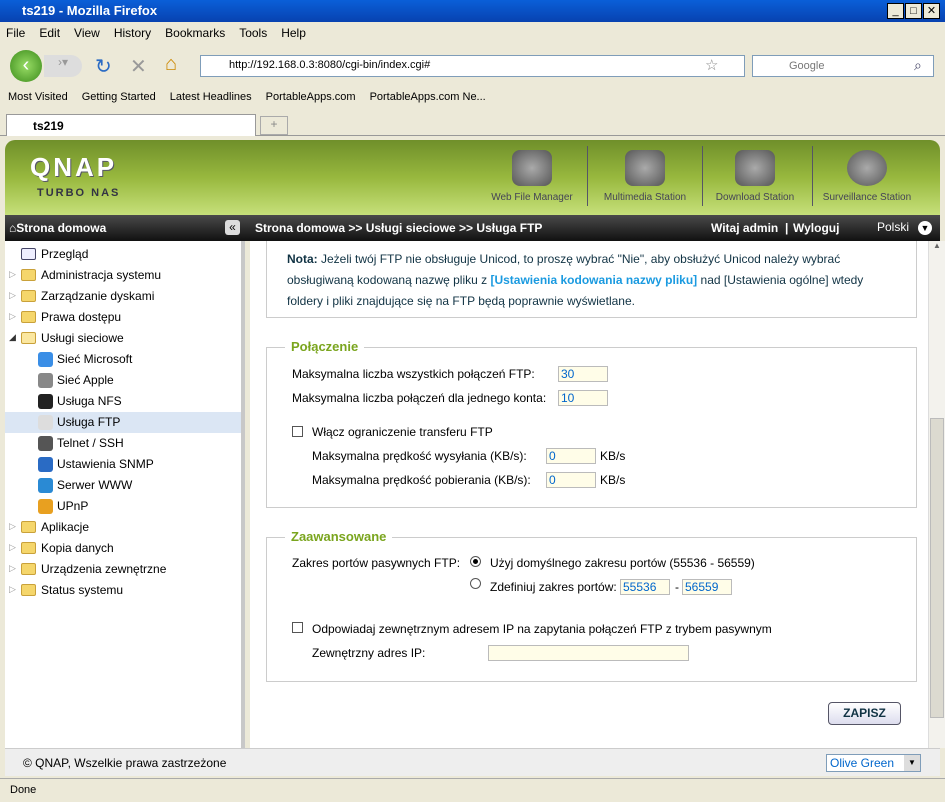 Image resolution: width=945 pixels, height=802 pixels. I want to click on sidebar-item: ▷ Kopia danych, so click(123, 548).